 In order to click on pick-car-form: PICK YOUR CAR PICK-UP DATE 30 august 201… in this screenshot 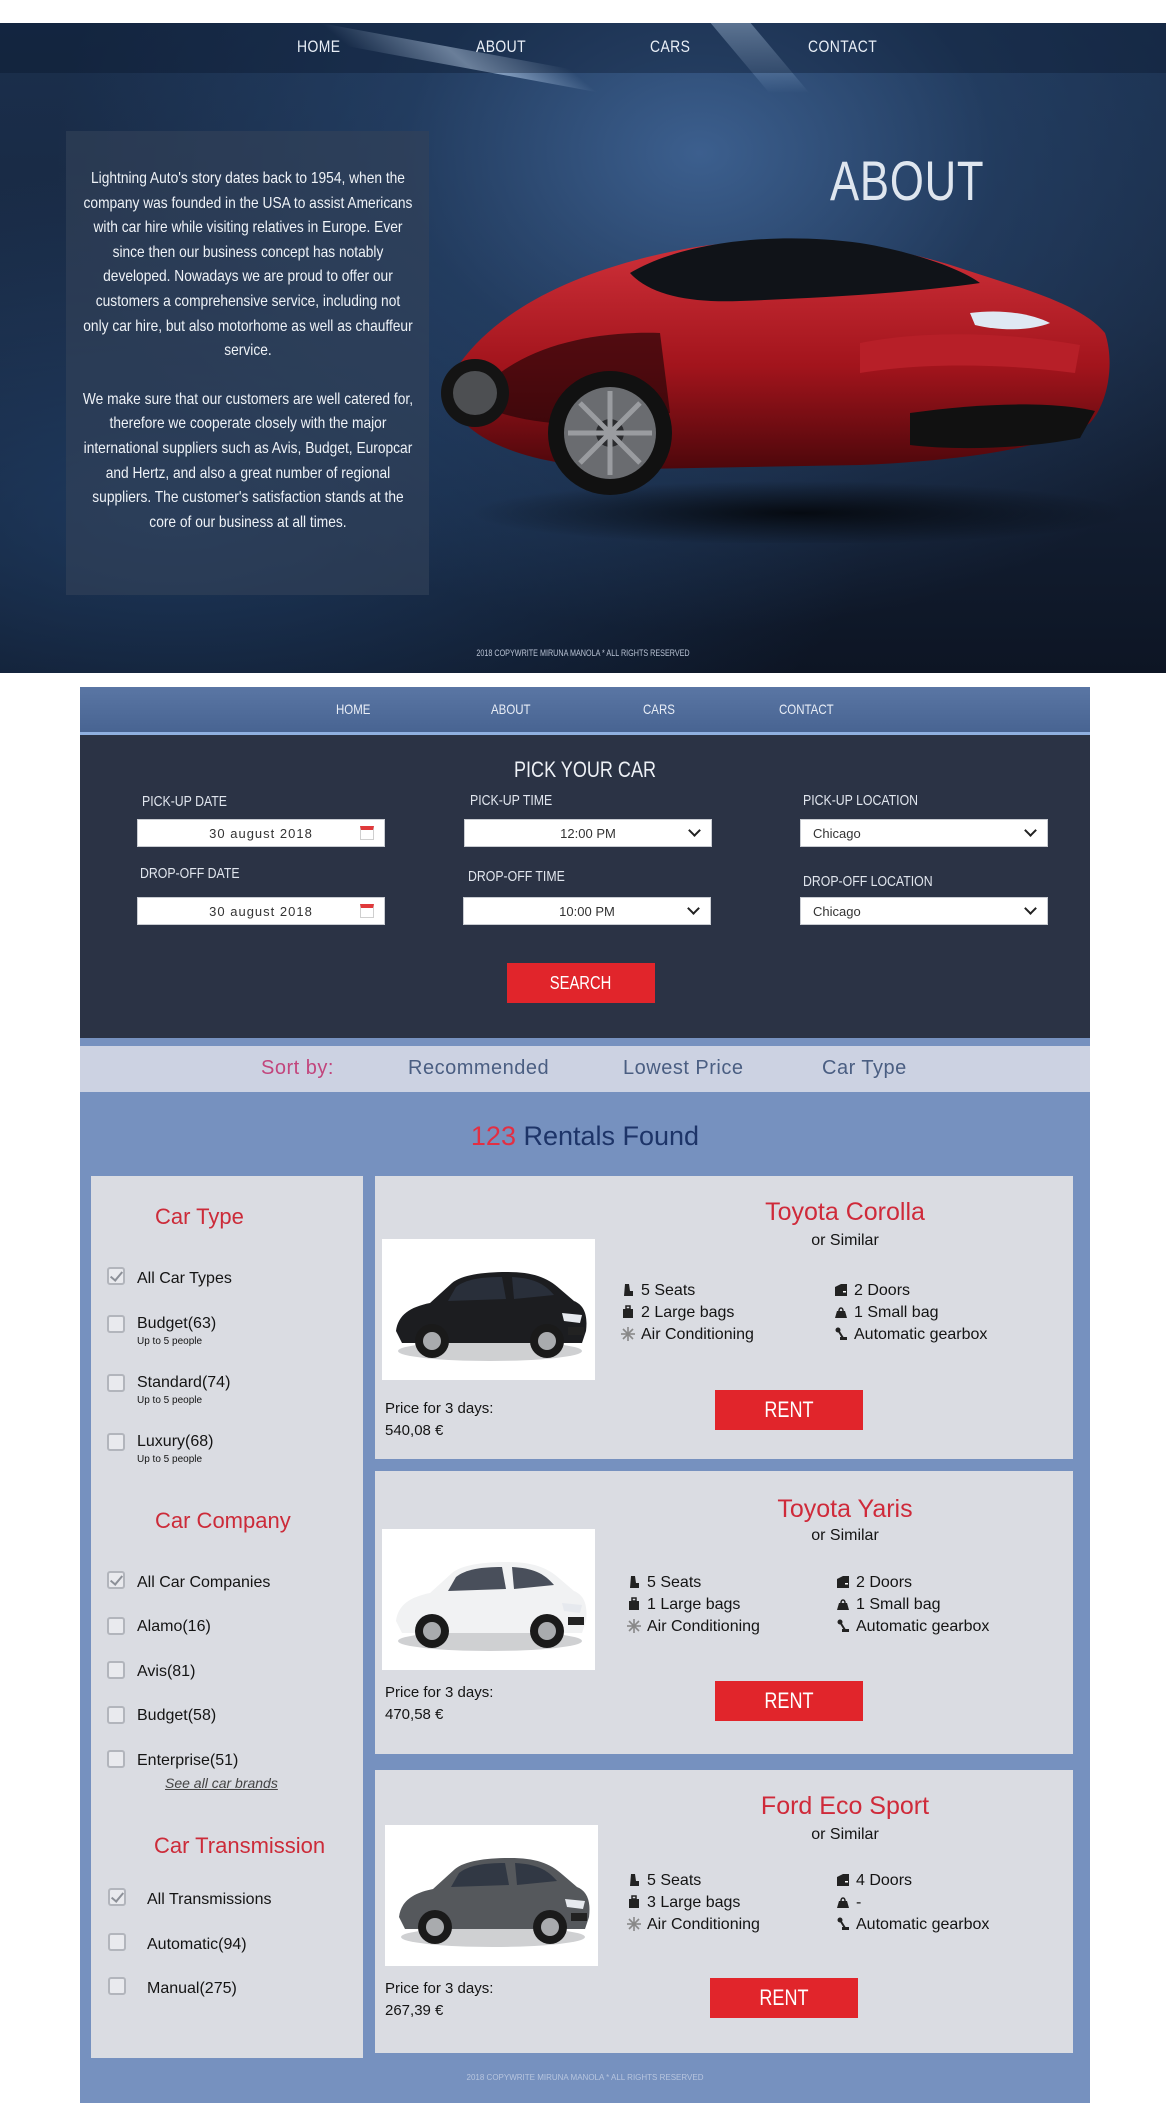, I will do `click(585, 886)`.